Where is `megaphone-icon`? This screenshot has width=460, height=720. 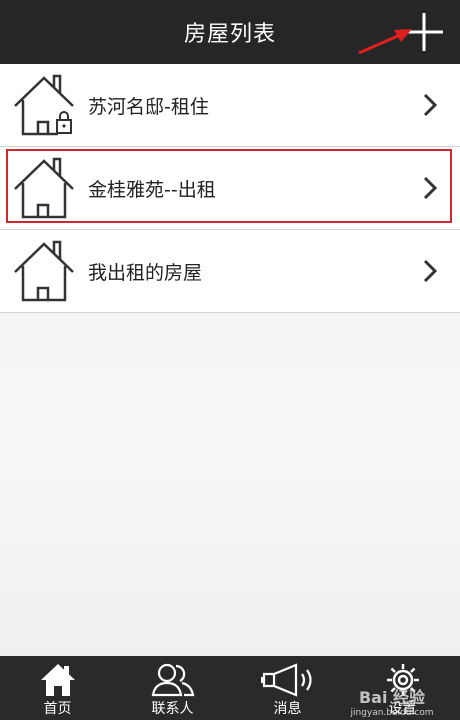
megaphone-icon is located at coordinates (286, 680).